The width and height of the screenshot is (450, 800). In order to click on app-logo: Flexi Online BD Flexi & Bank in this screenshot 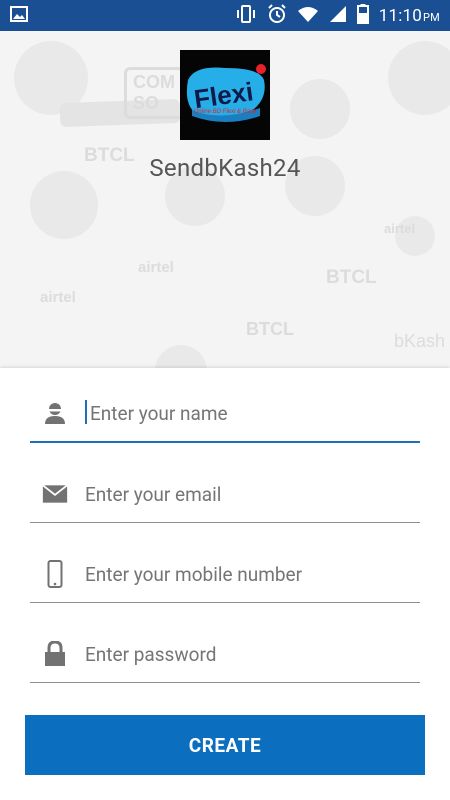, I will do `click(225, 95)`.